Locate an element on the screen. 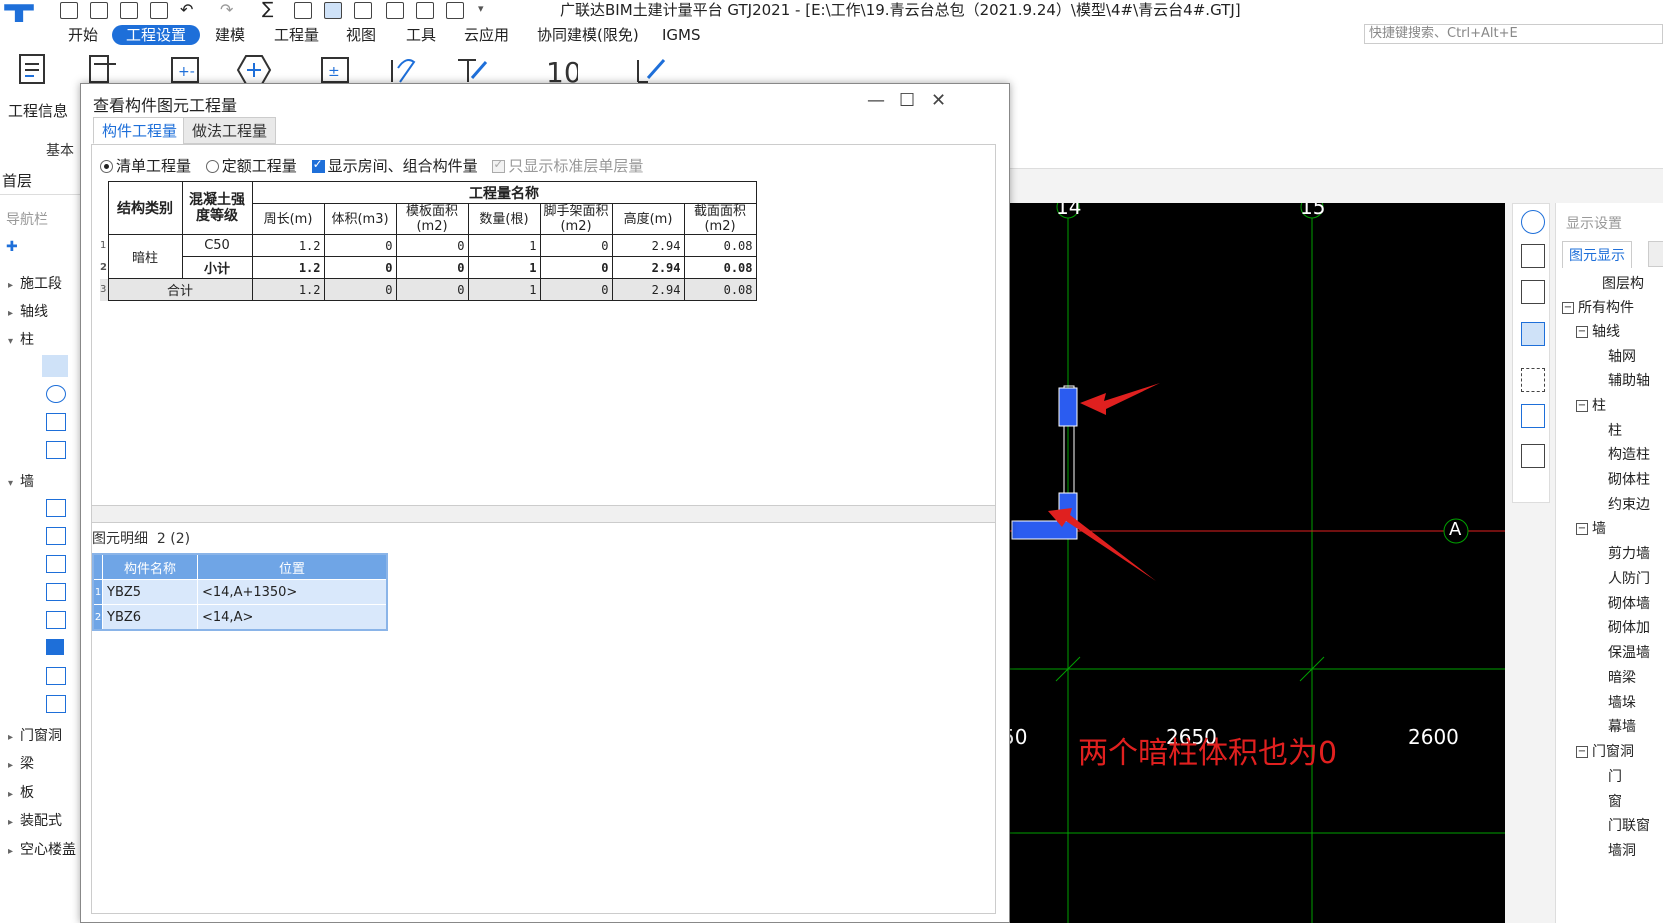 The width and height of the screenshot is (1663, 923). tree-item: 幕墙 is located at coordinates (1622, 726).